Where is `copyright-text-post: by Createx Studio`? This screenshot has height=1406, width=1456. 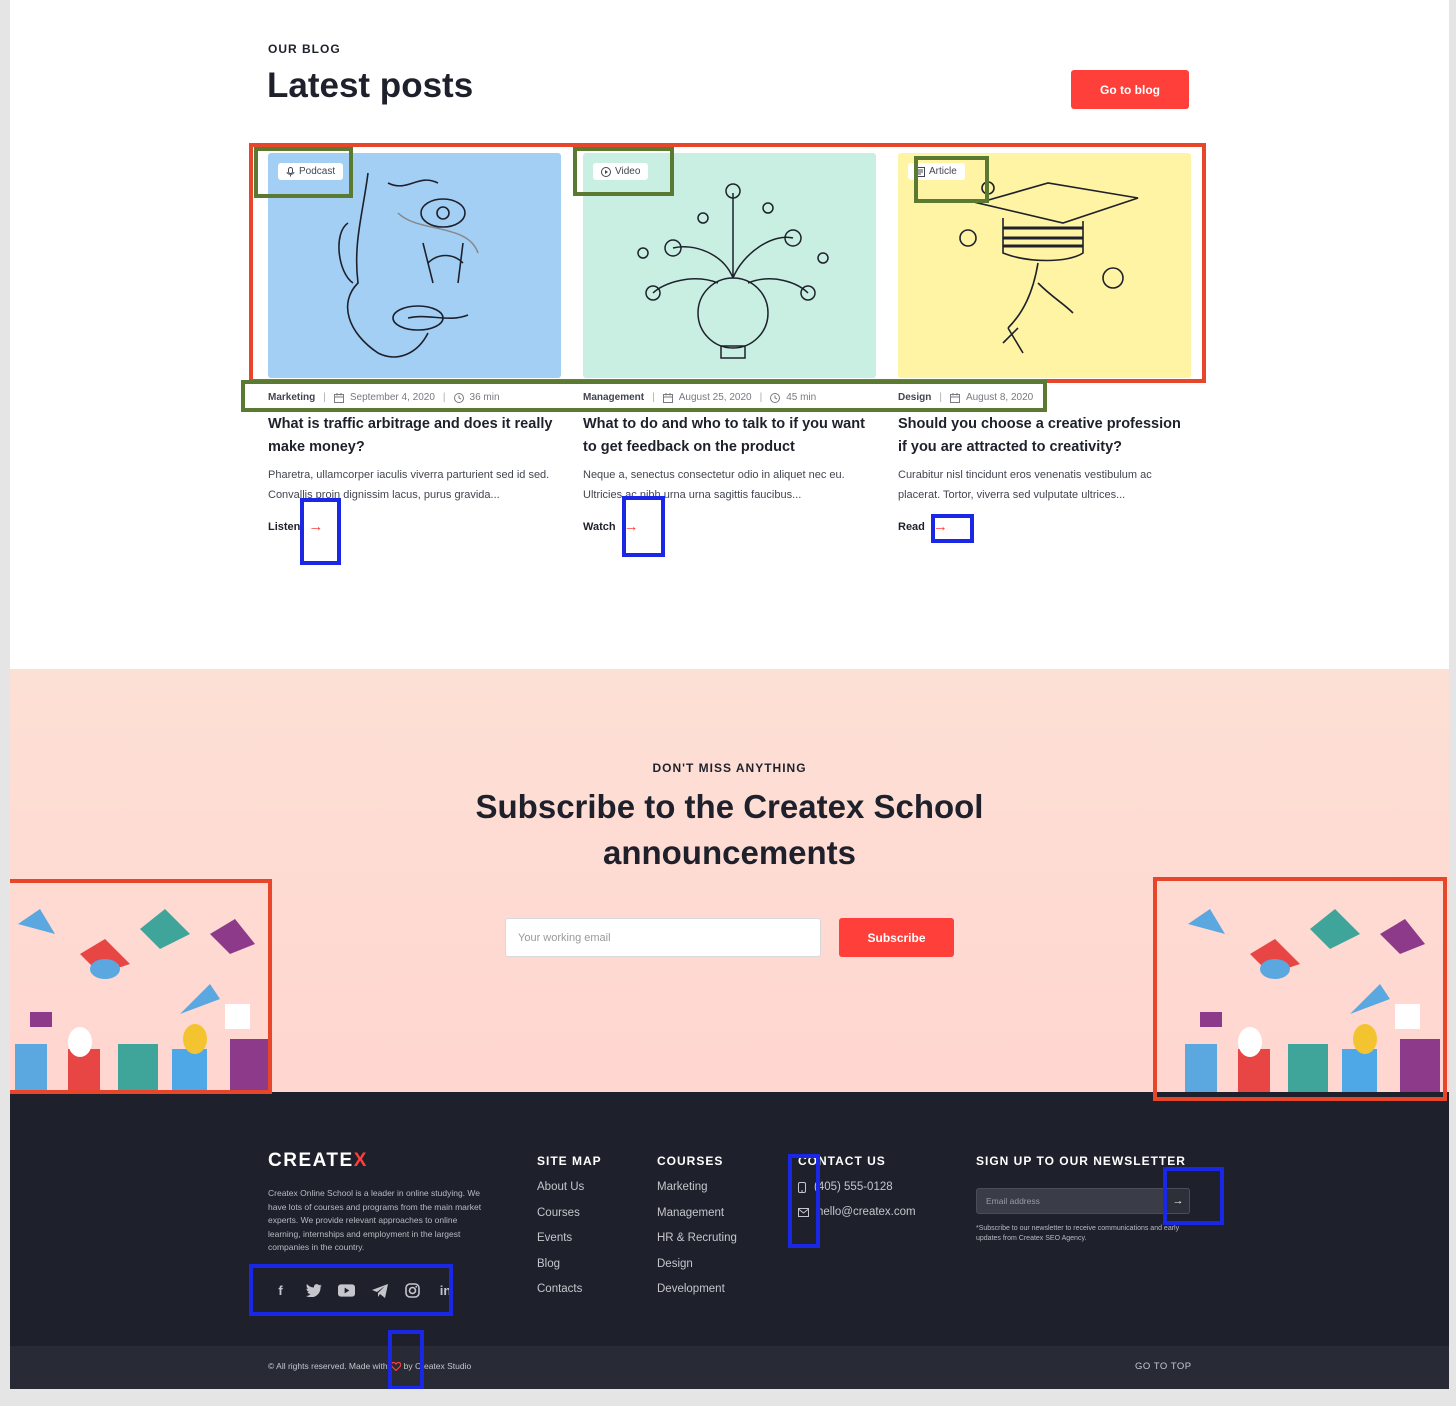
copyright-text-post: by Createx Studio is located at coordinates (438, 1366).